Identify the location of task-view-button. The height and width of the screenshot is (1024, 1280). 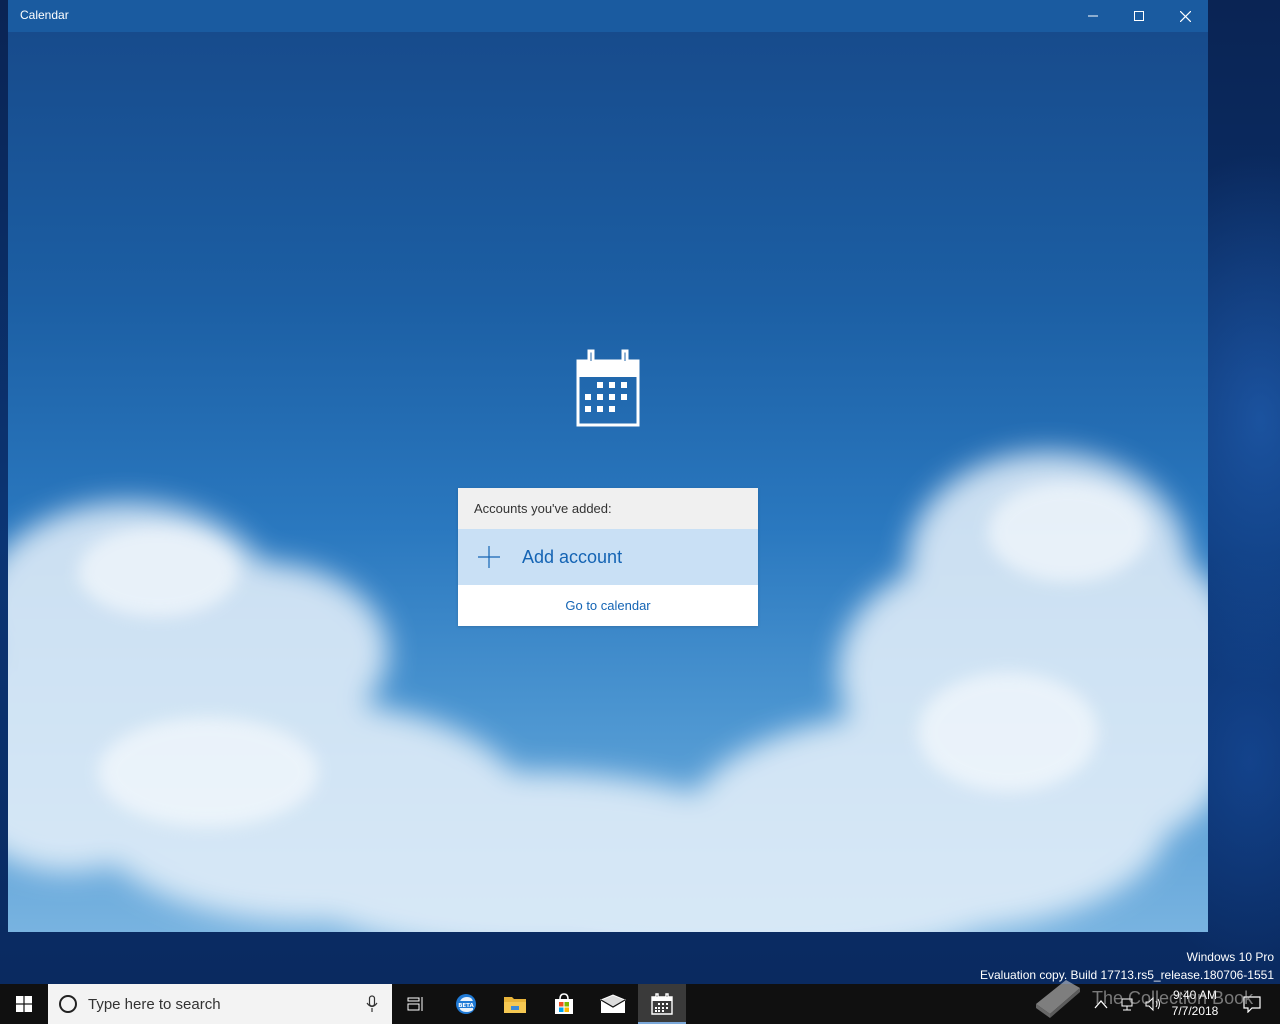
(416, 1004).